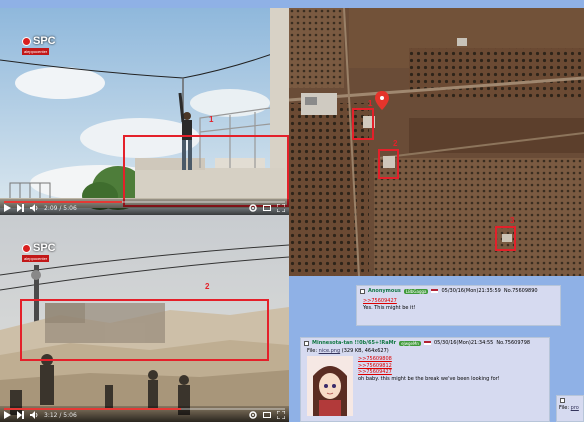 The image size is (584, 422). I want to click on highlight-marker-number: 1, so click(211, 119).